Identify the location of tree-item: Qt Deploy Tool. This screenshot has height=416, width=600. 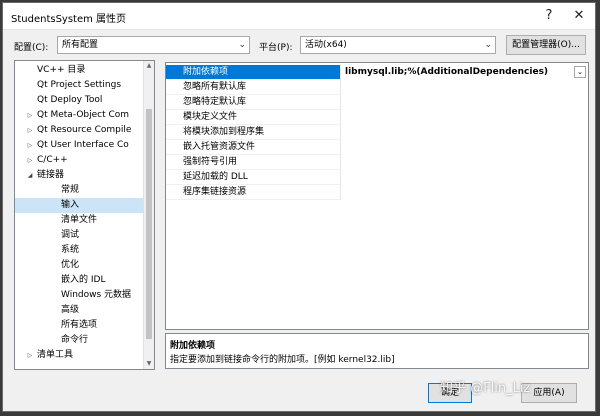
(84, 100).